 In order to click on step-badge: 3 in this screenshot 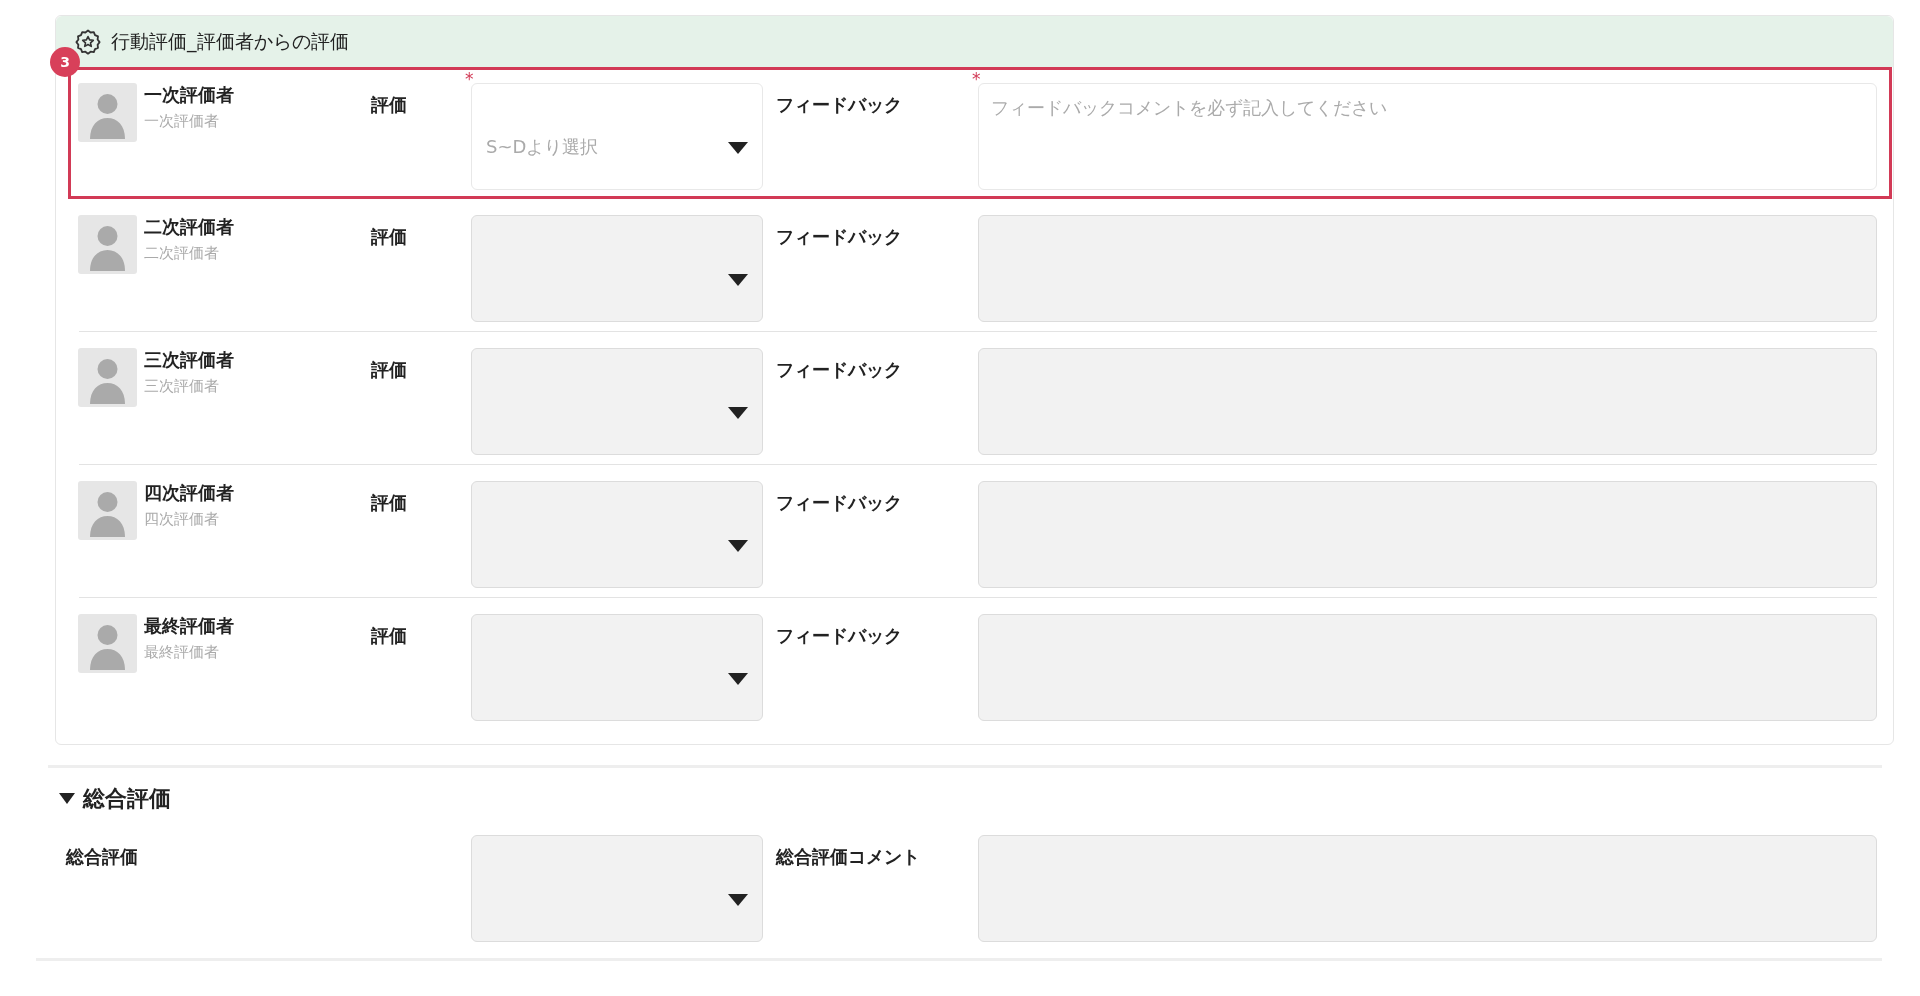, I will do `click(65, 62)`.